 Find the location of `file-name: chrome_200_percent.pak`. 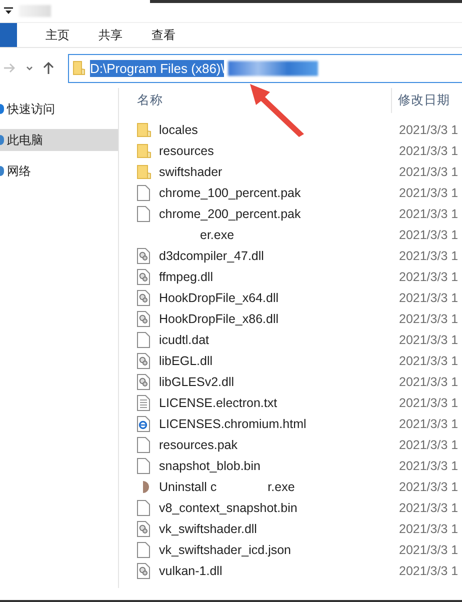

file-name: chrome_200_percent.pak is located at coordinates (230, 213).